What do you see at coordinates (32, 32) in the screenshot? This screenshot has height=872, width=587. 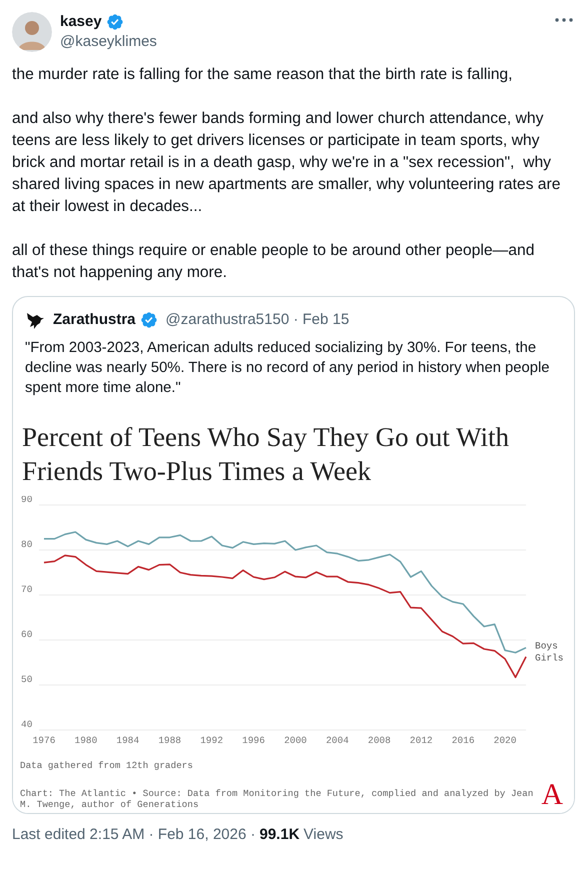 I see `avatar` at bounding box center [32, 32].